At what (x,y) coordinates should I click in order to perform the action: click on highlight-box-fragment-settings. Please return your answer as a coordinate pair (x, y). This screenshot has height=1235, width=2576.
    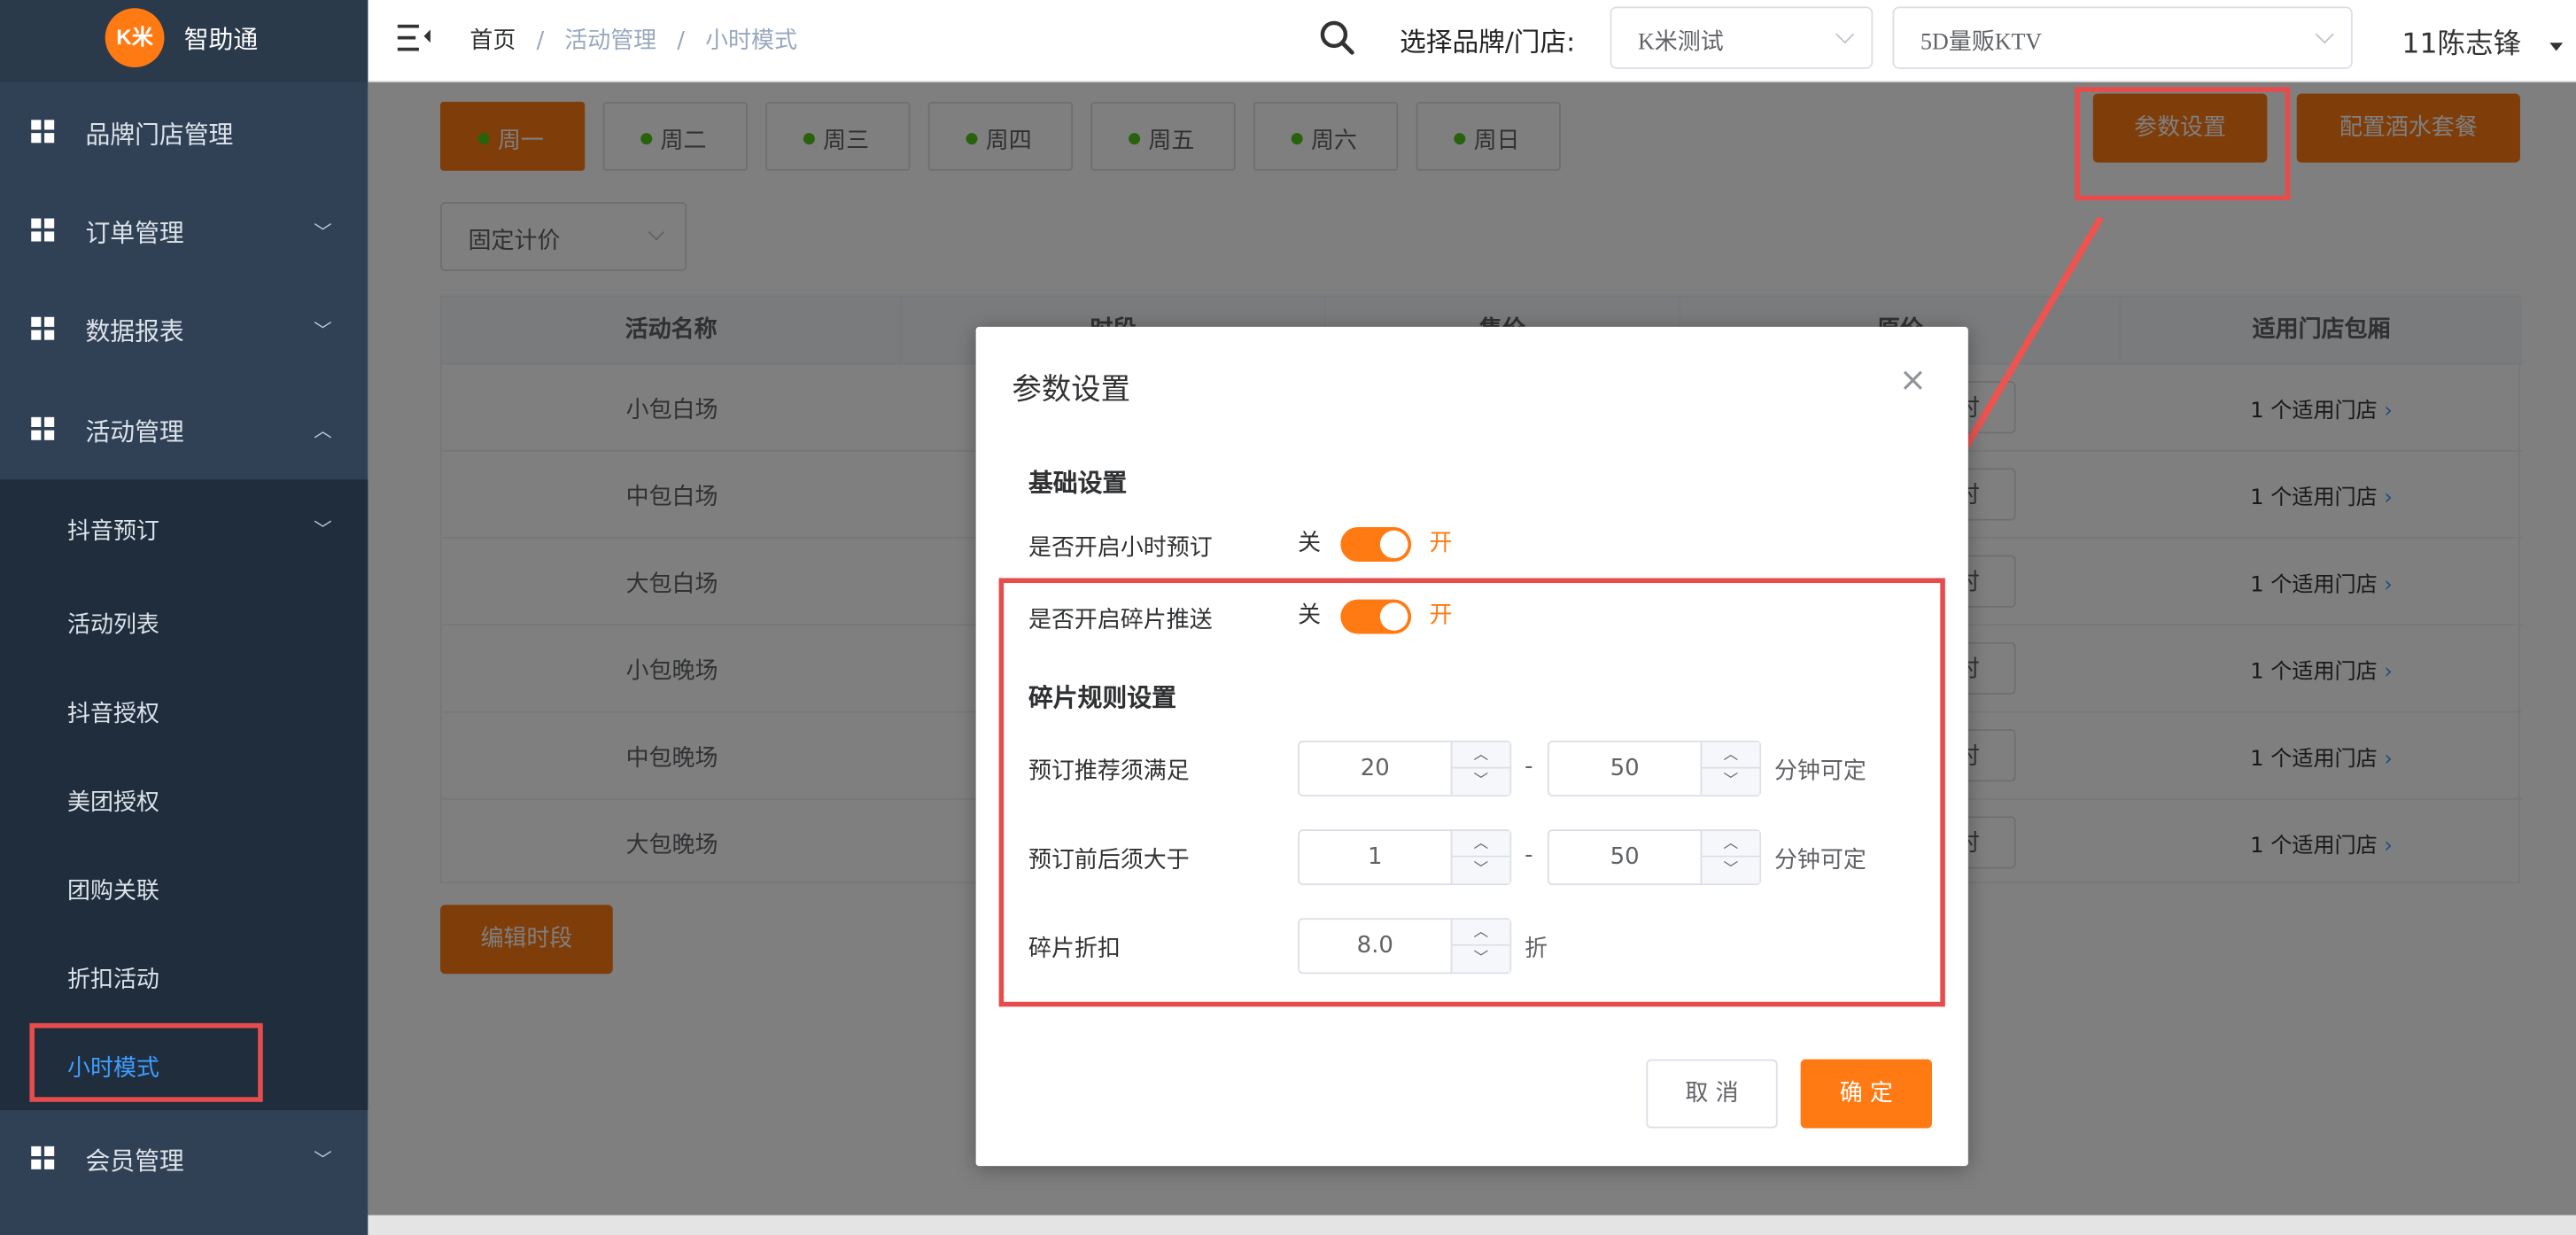
    Looking at the image, I should click on (1471, 792).